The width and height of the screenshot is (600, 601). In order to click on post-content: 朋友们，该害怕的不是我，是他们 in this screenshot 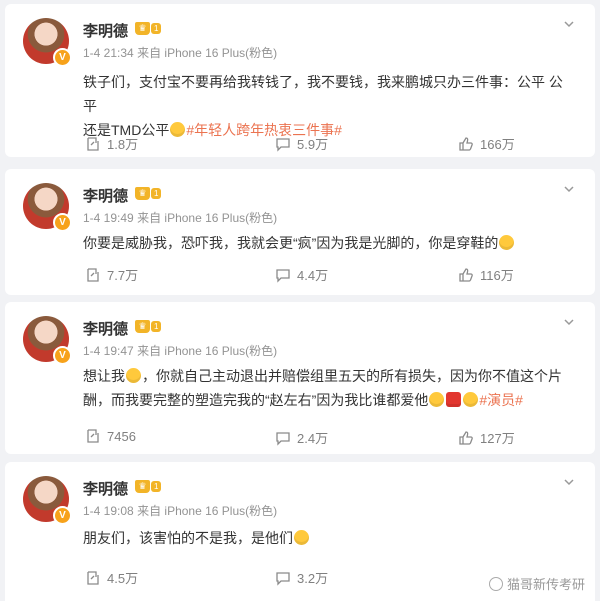, I will do `click(324, 538)`.